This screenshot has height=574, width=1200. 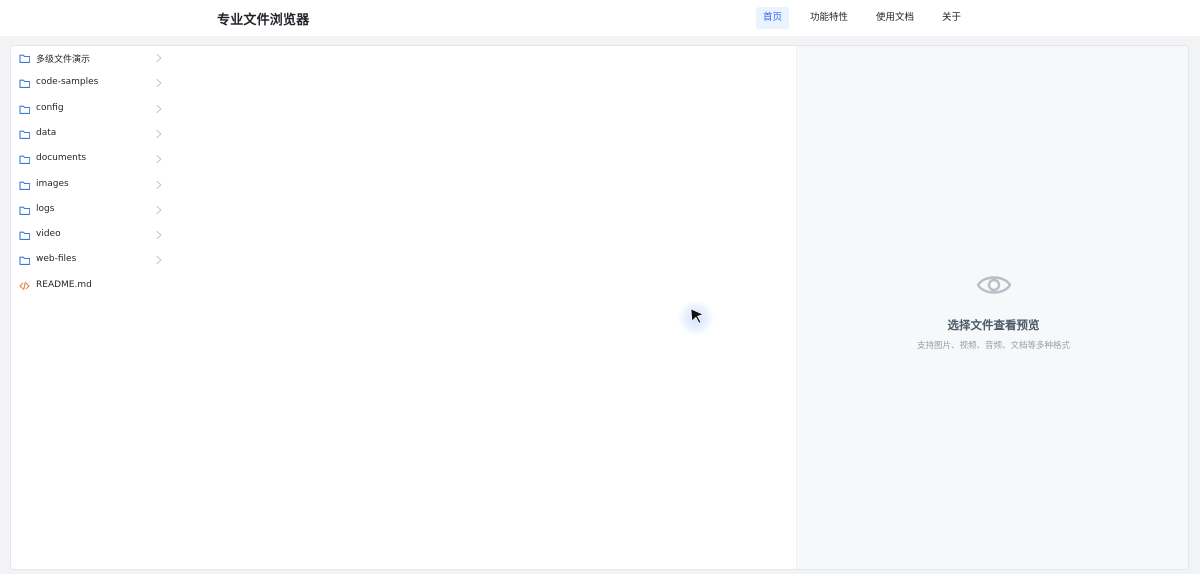 What do you see at coordinates (63, 60) in the screenshot?
I see `tree-item-label: 多级文件演示` at bounding box center [63, 60].